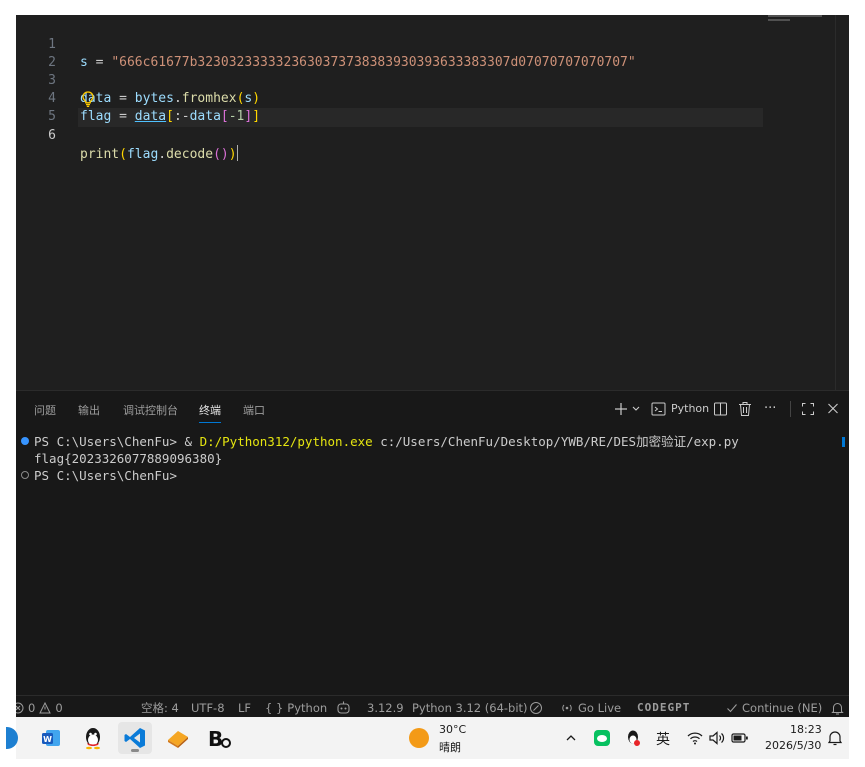 Image resolution: width=865 pixels, height=767 pixels. Describe the element at coordinates (178, 738) in the screenshot. I see `app-icon-orange` at that location.